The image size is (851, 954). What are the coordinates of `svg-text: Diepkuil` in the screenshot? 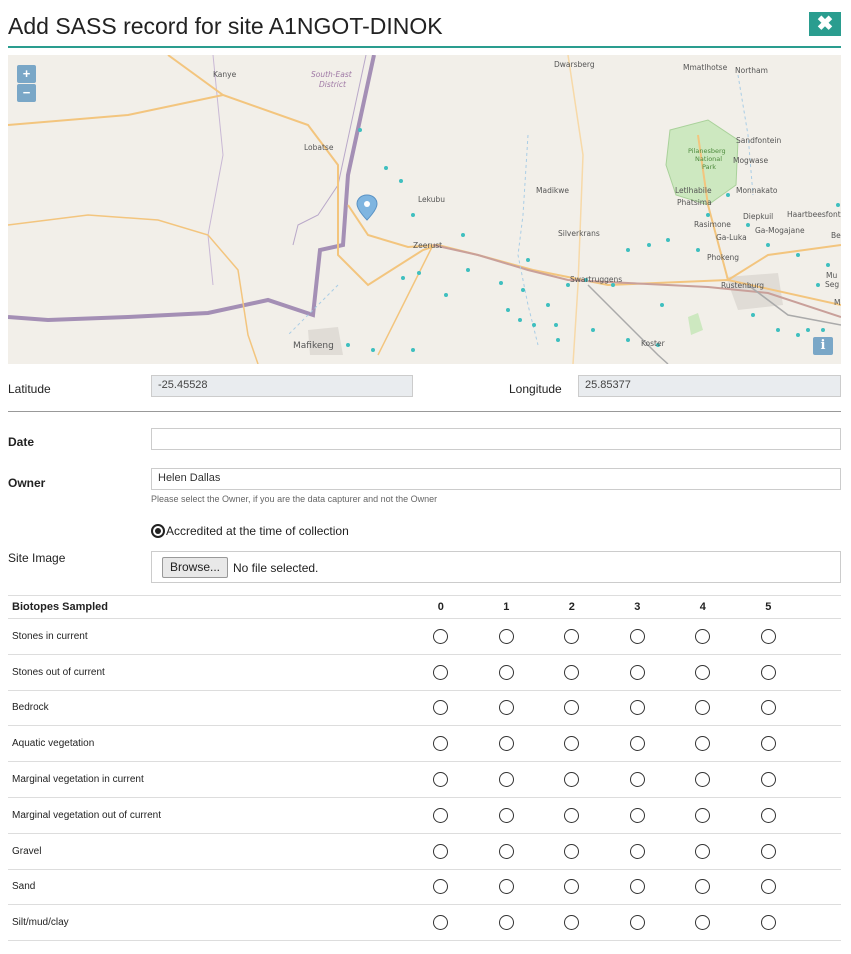 It's located at (758, 216).